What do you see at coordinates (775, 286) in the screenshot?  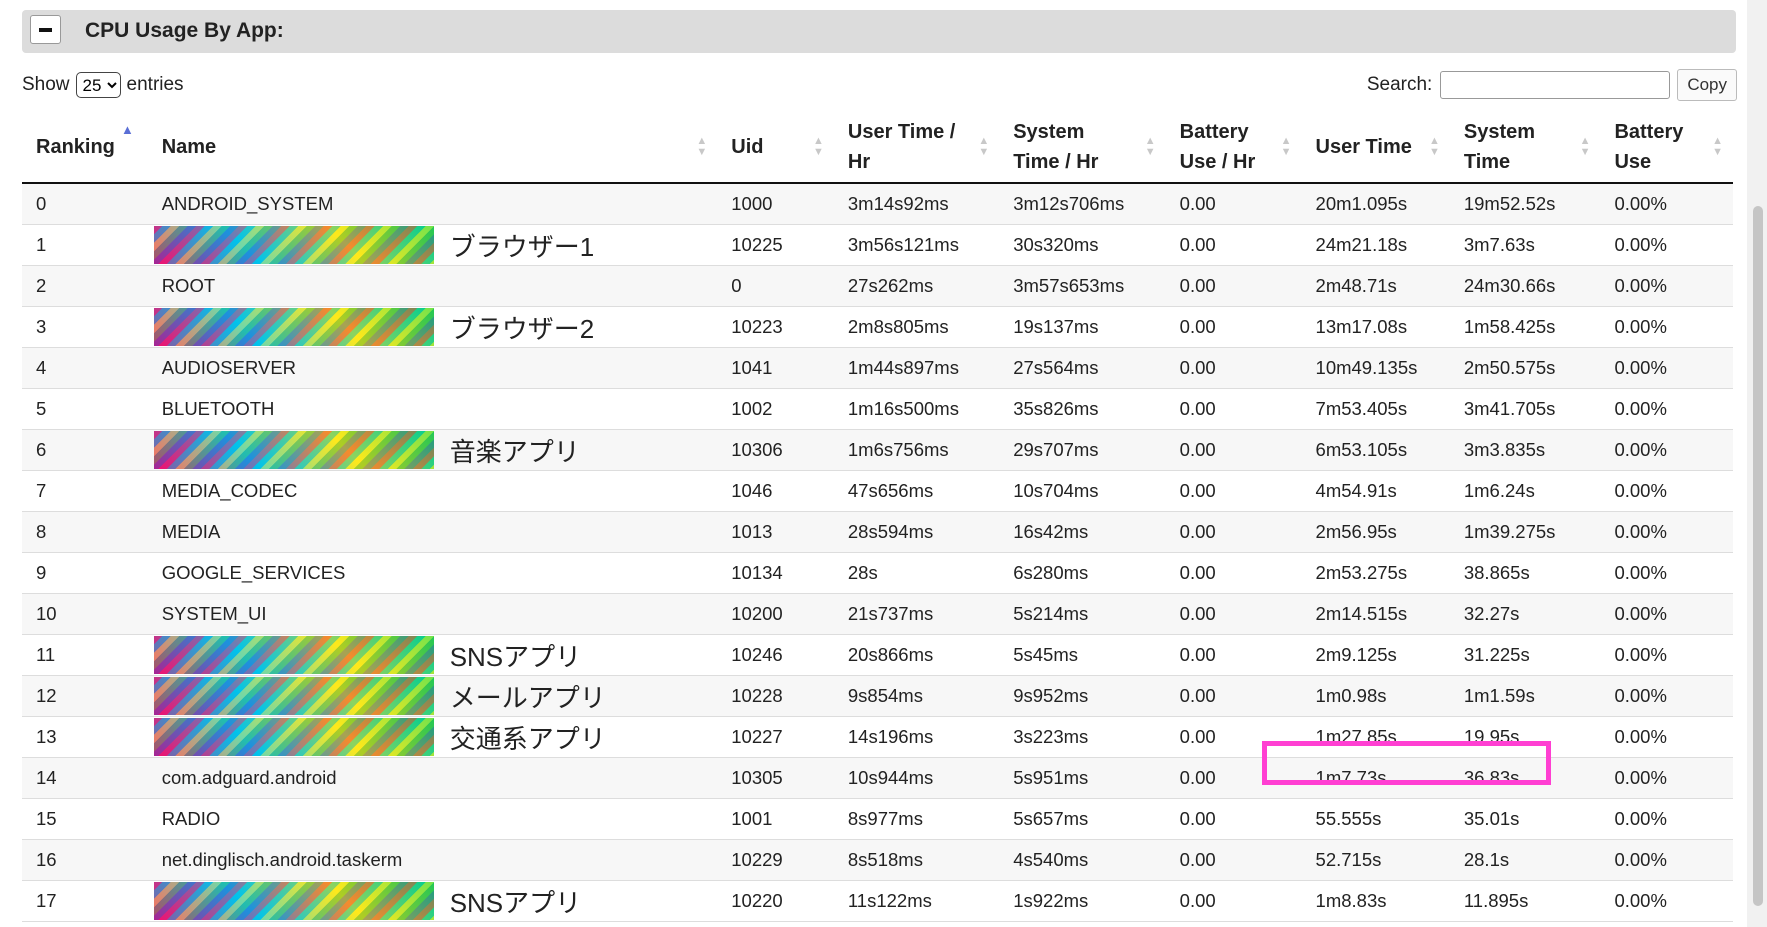 I see `uid-cell: 0` at bounding box center [775, 286].